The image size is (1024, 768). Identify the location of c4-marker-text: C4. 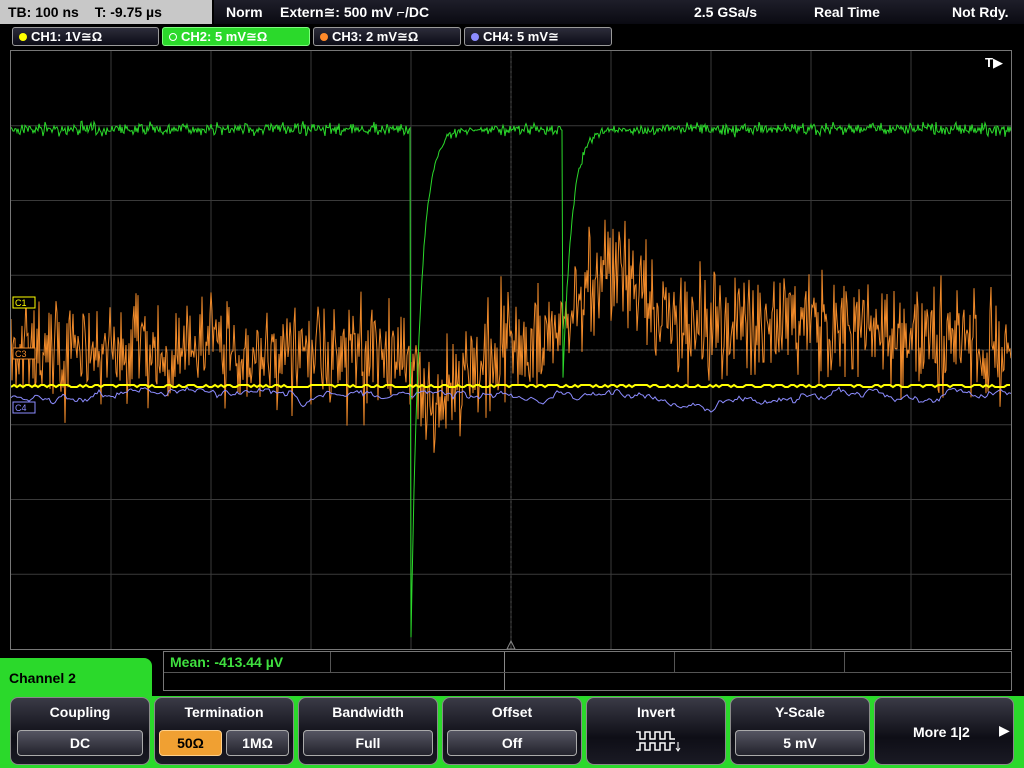
(21, 408).